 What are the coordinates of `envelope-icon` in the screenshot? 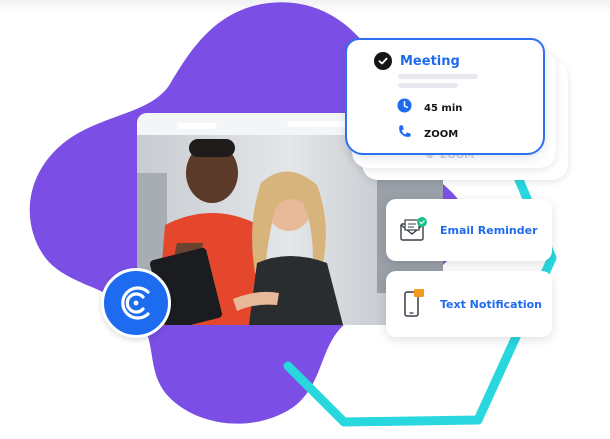 It's located at (413, 230).